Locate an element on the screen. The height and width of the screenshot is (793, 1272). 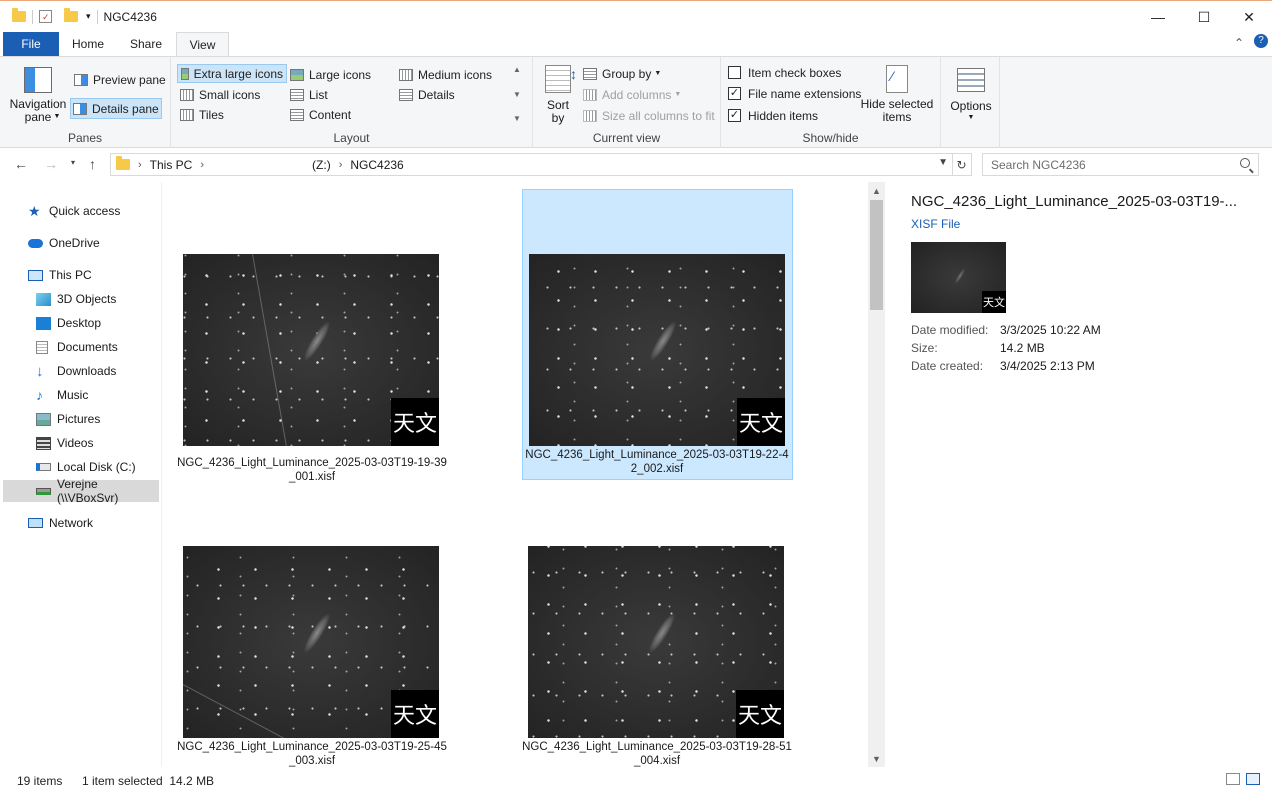
nav-documents: Documents is located at coordinates (80, 347).